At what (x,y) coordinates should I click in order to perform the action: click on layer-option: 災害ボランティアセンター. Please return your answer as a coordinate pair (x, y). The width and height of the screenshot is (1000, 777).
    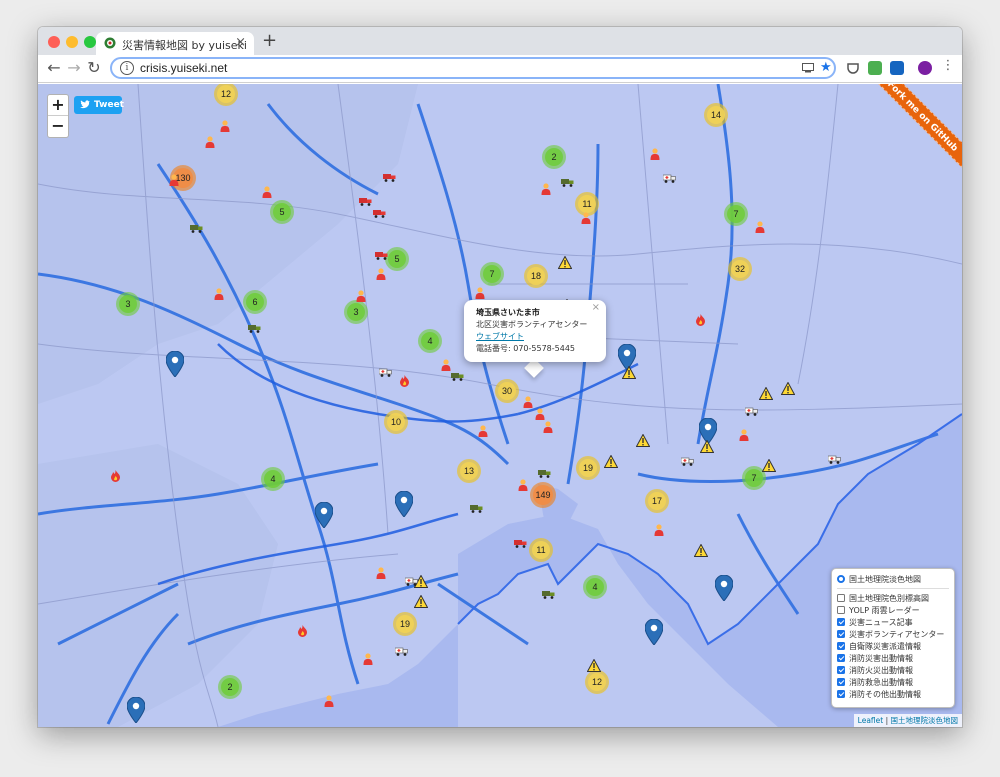
    Looking at the image, I should click on (893, 634).